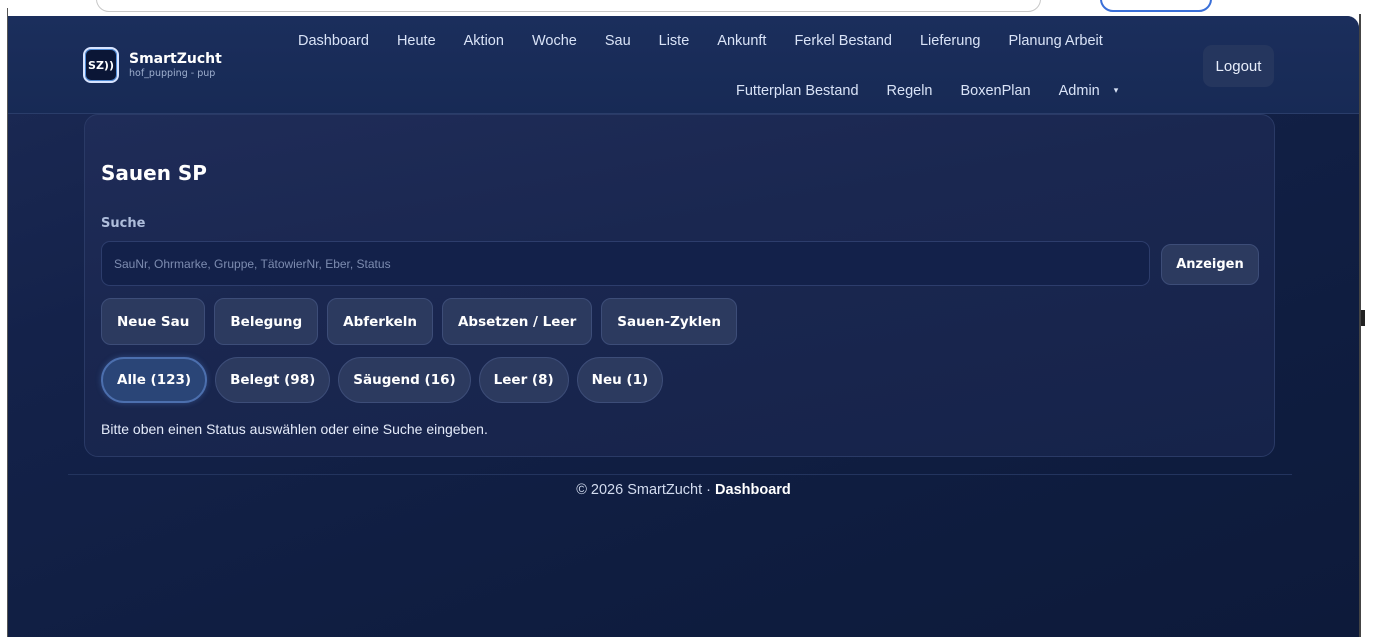 The height and width of the screenshot is (637, 1375). What do you see at coordinates (172, 73) in the screenshot?
I see `brand-subtitle: hof_pupping - pup` at bounding box center [172, 73].